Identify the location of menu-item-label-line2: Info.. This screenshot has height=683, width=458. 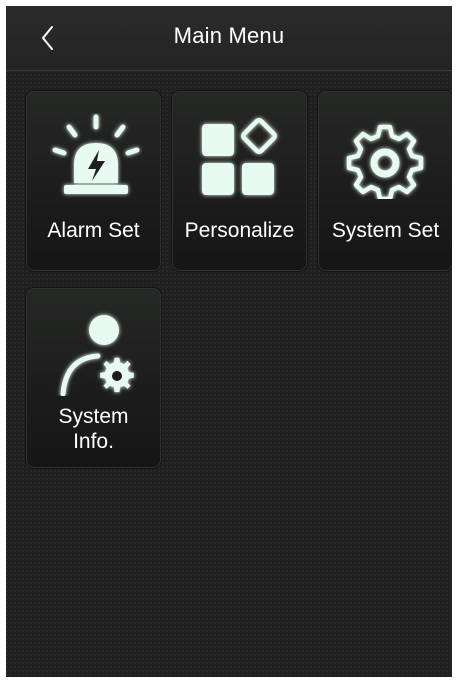
(93, 441).